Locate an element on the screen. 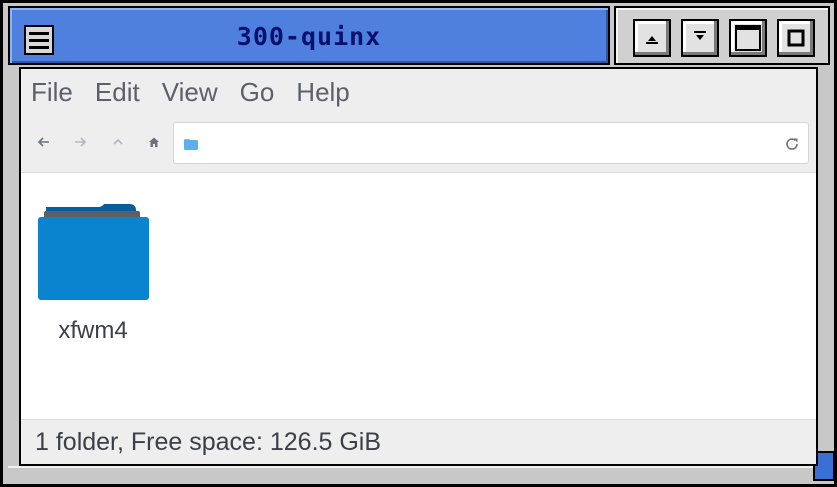 The height and width of the screenshot is (487, 837). menu-bar: File Edit View Go Help is located at coordinates (422, 92).